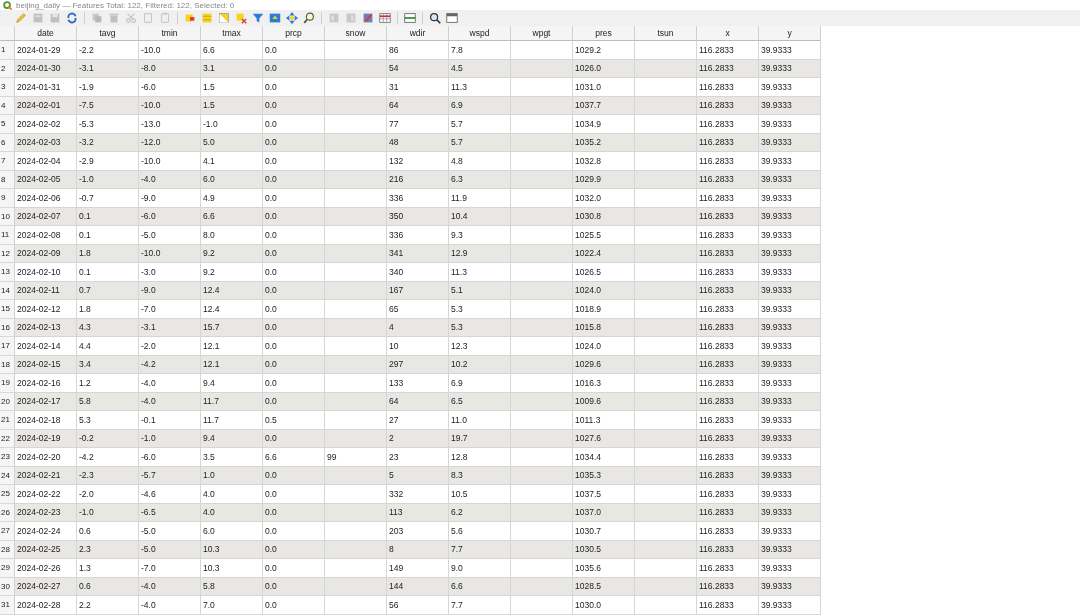 This screenshot has height=615, width=1080. I want to click on row-header: 5, so click(7, 124).